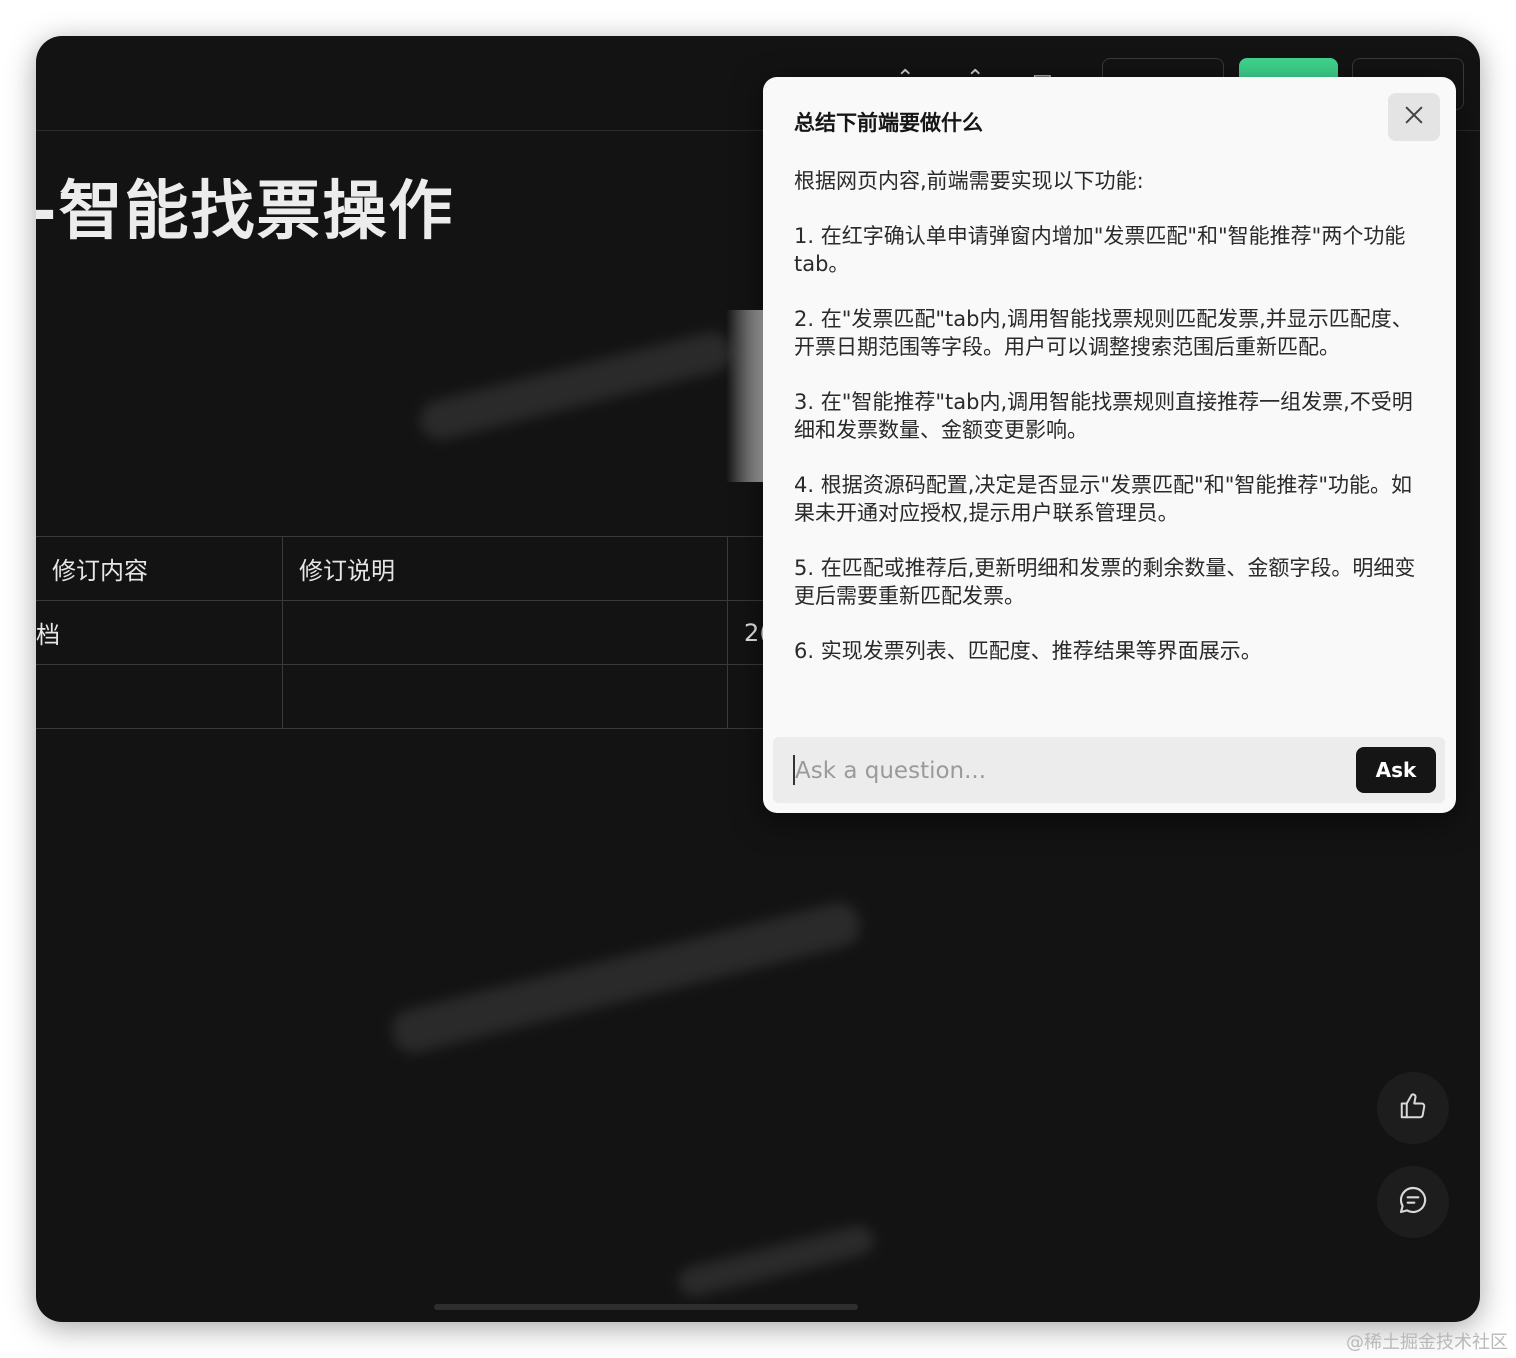  I want to click on table-header-cell: 修订说明, so click(505, 568).